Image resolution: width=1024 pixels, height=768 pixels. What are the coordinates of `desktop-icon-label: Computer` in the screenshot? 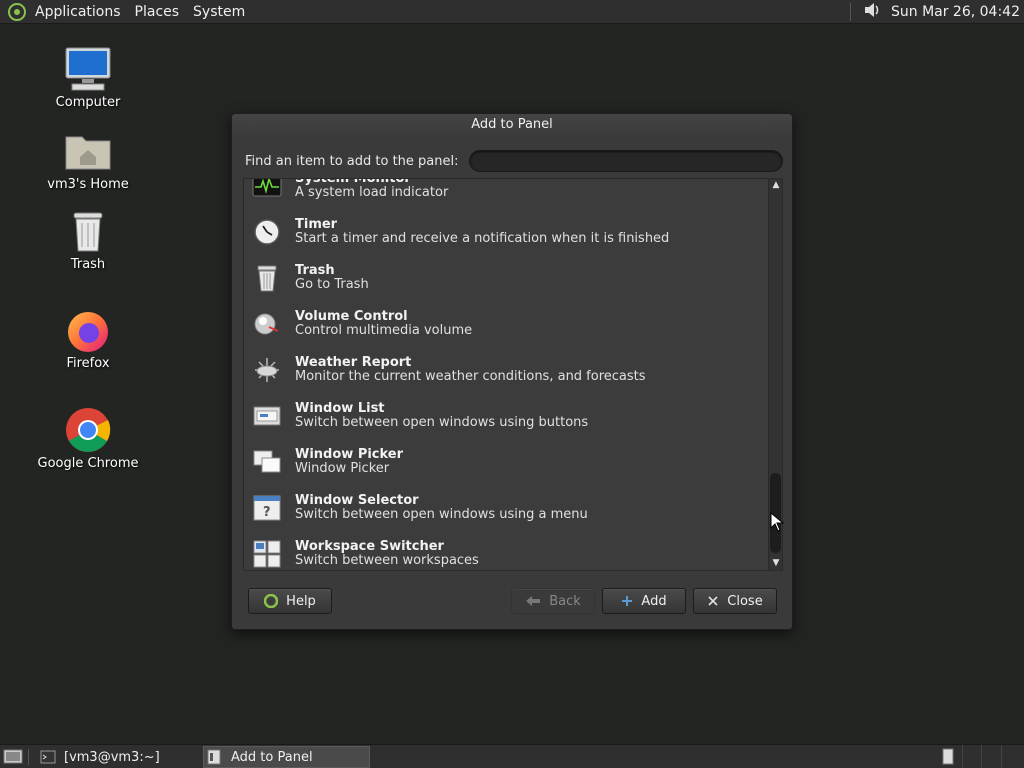 It's located at (88, 102).